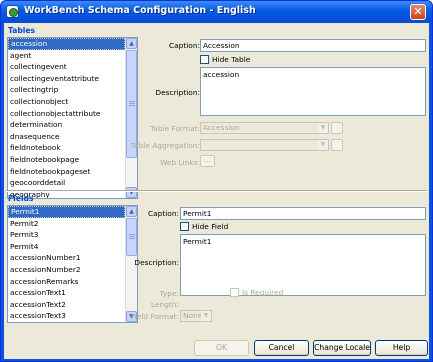 Image resolution: width=433 pixels, height=362 pixels. I want to click on list-item: accessionText3, so click(66, 316).